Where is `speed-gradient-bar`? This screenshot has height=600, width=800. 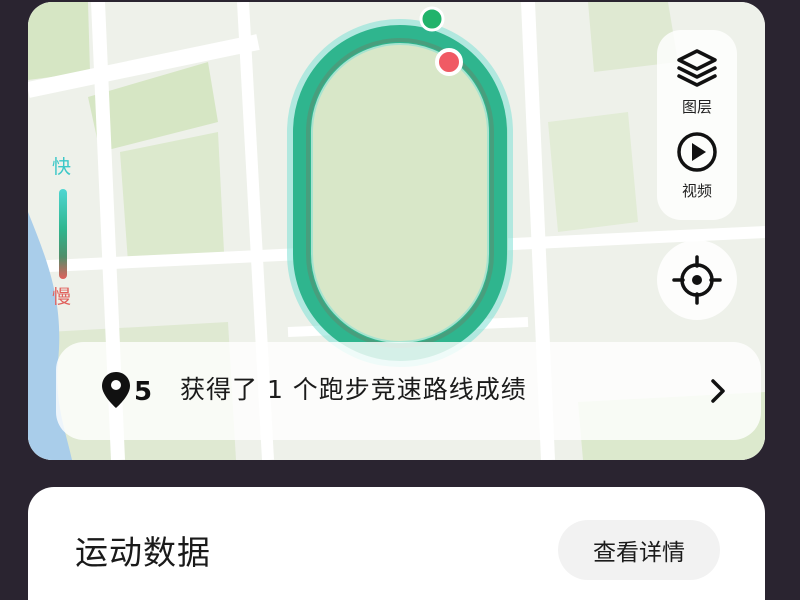 speed-gradient-bar is located at coordinates (63, 234).